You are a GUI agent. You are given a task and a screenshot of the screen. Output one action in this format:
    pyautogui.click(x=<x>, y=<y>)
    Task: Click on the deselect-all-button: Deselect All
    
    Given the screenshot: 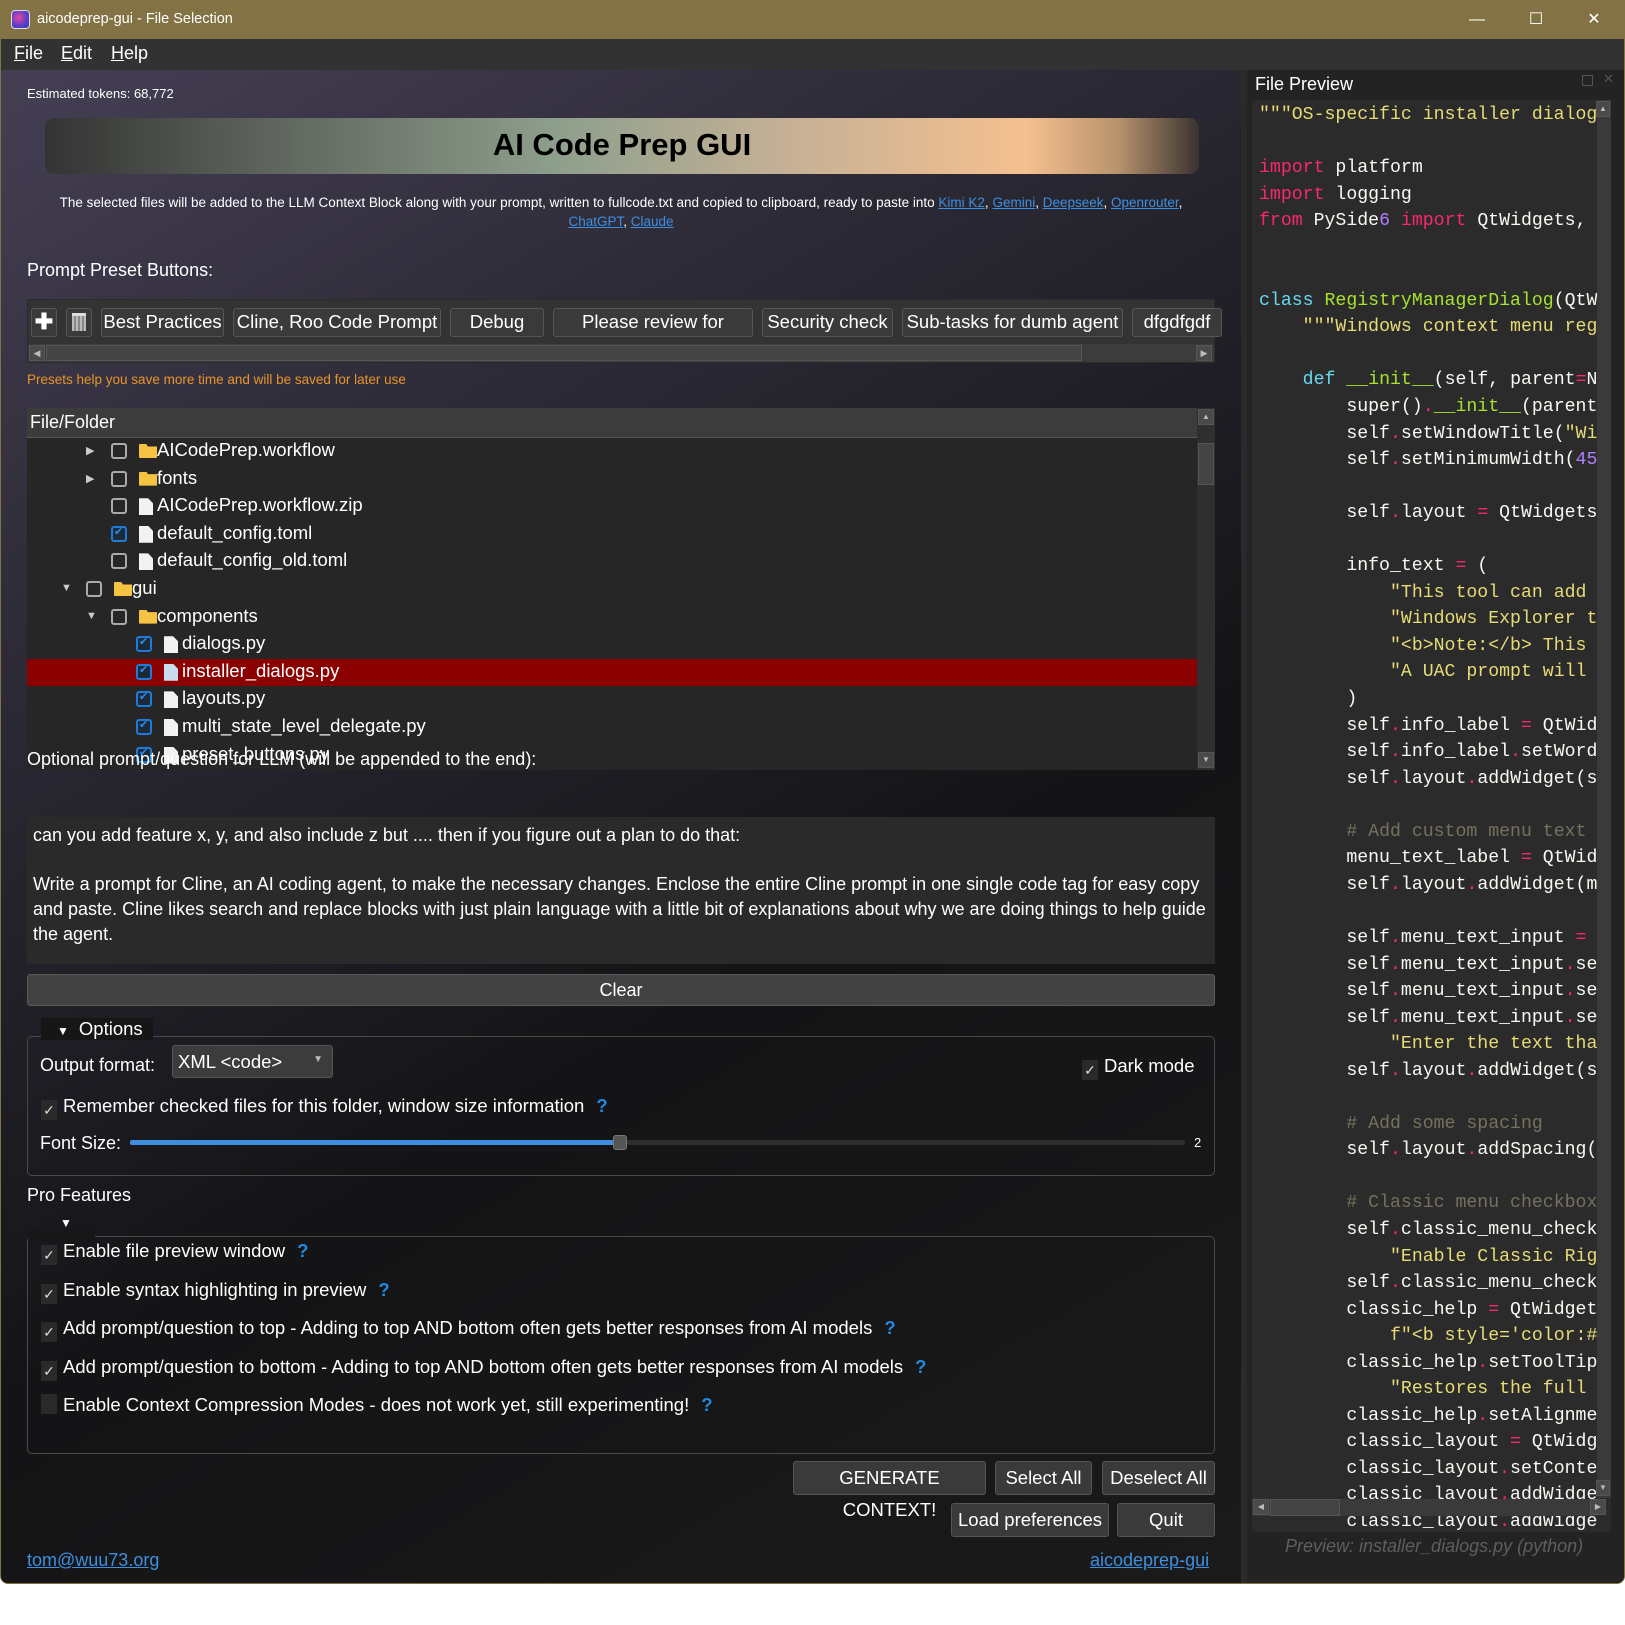 What is the action you would take?
    pyautogui.click(x=1158, y=1478)
    